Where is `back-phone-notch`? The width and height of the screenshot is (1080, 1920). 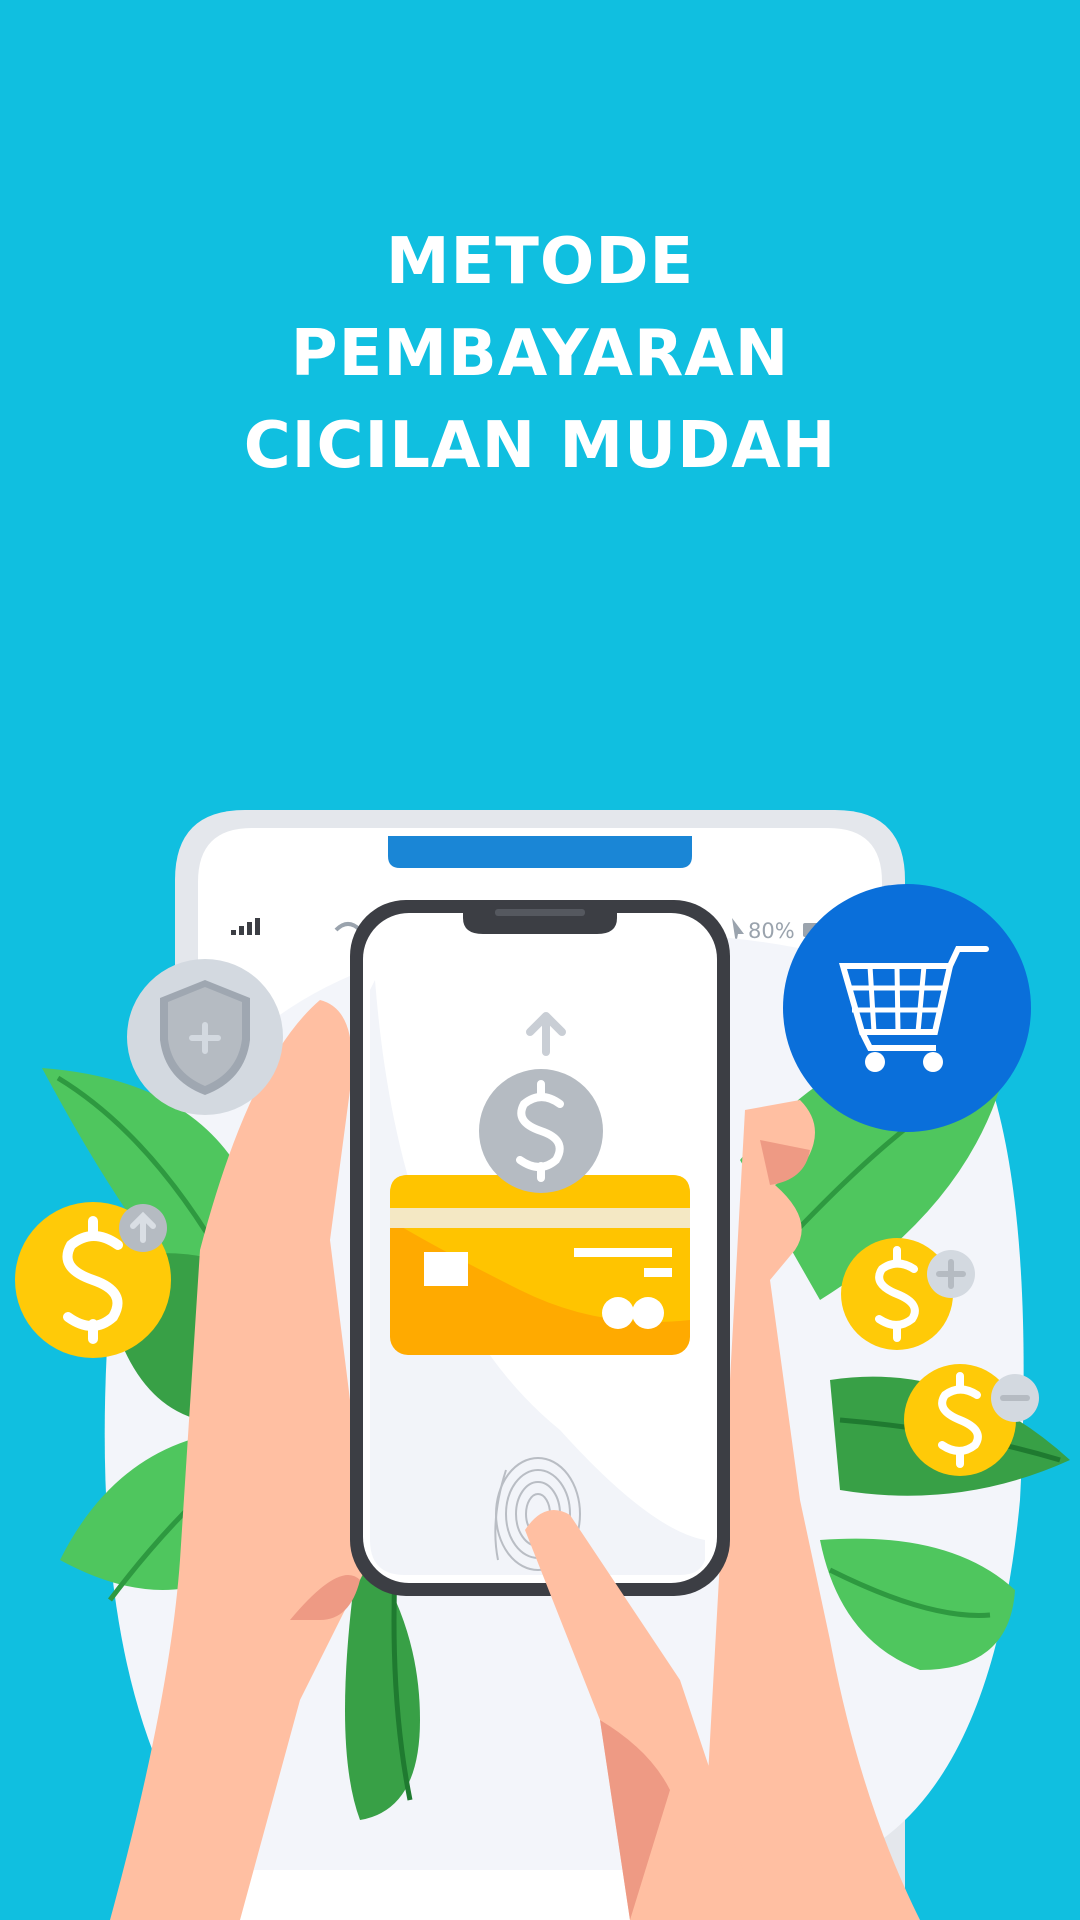
back-phone-notch is located at coordinates (540, 852).